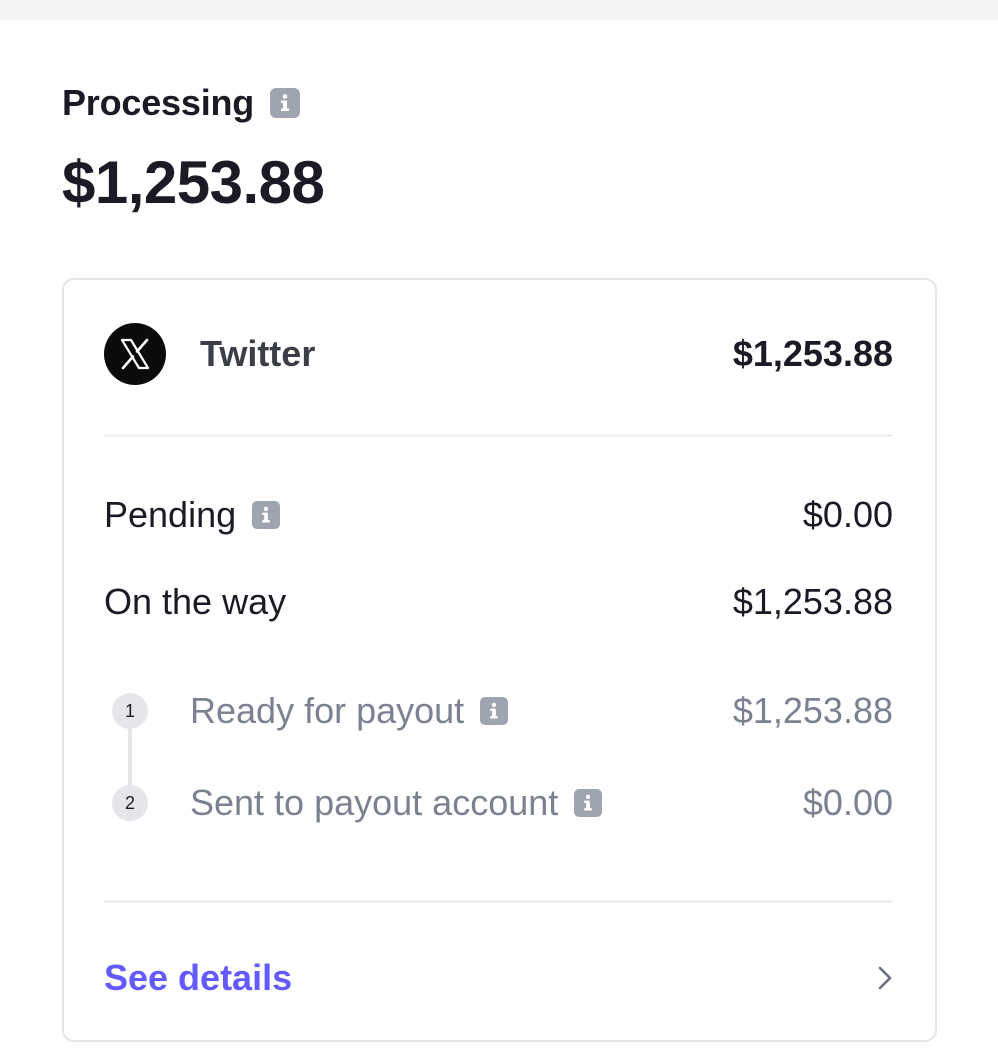 The height and width of the screenshot is (1062, 998). I want to click on source-row: Twitter $1,253.88, so click(498, 354).